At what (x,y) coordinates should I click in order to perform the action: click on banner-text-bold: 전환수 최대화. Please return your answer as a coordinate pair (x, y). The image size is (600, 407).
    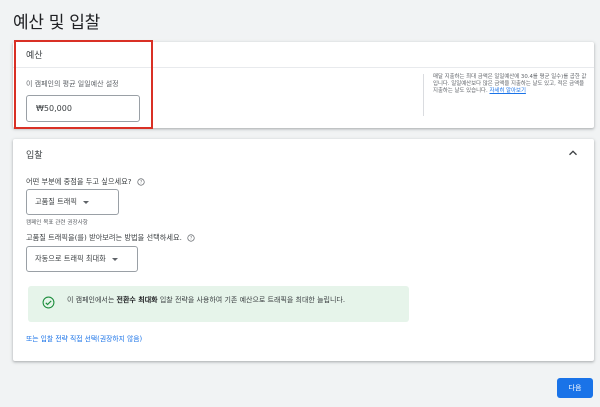
    Looking at the image, I should click on (137, 300).